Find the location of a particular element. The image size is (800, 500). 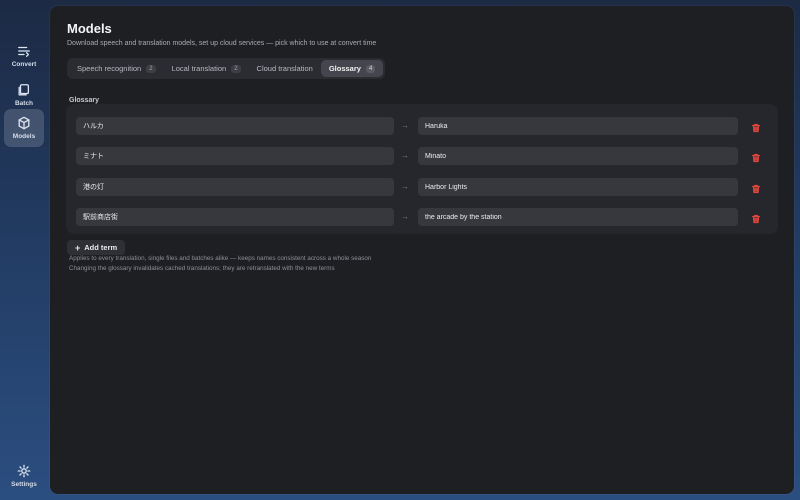

tab-count-badge: 4 is located at coordinates (370, 68).